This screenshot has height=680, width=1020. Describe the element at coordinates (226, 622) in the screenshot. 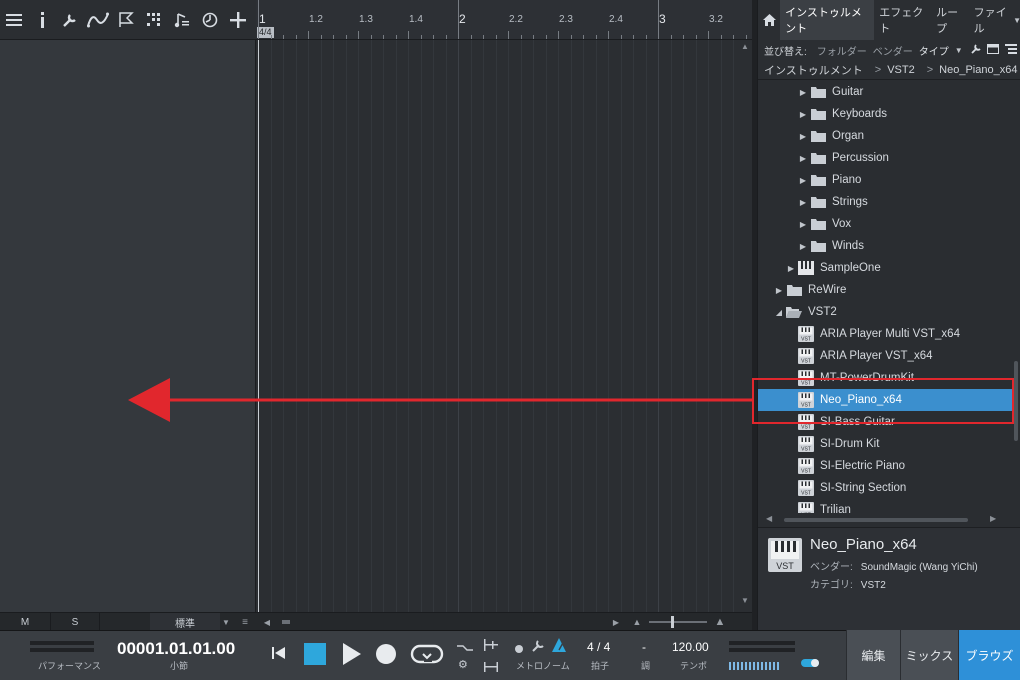

I see `chevron-down-icon: ▼` at that location.